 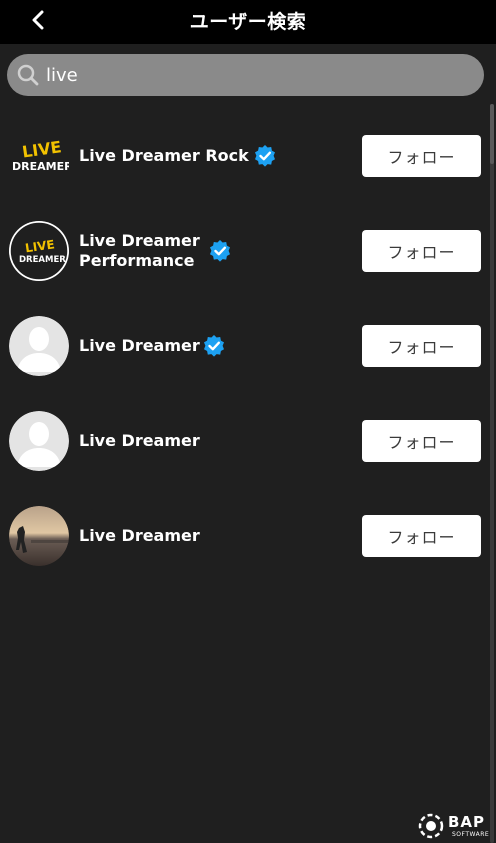 I want to click on scrollbar-track, so click(x=492, y=473).